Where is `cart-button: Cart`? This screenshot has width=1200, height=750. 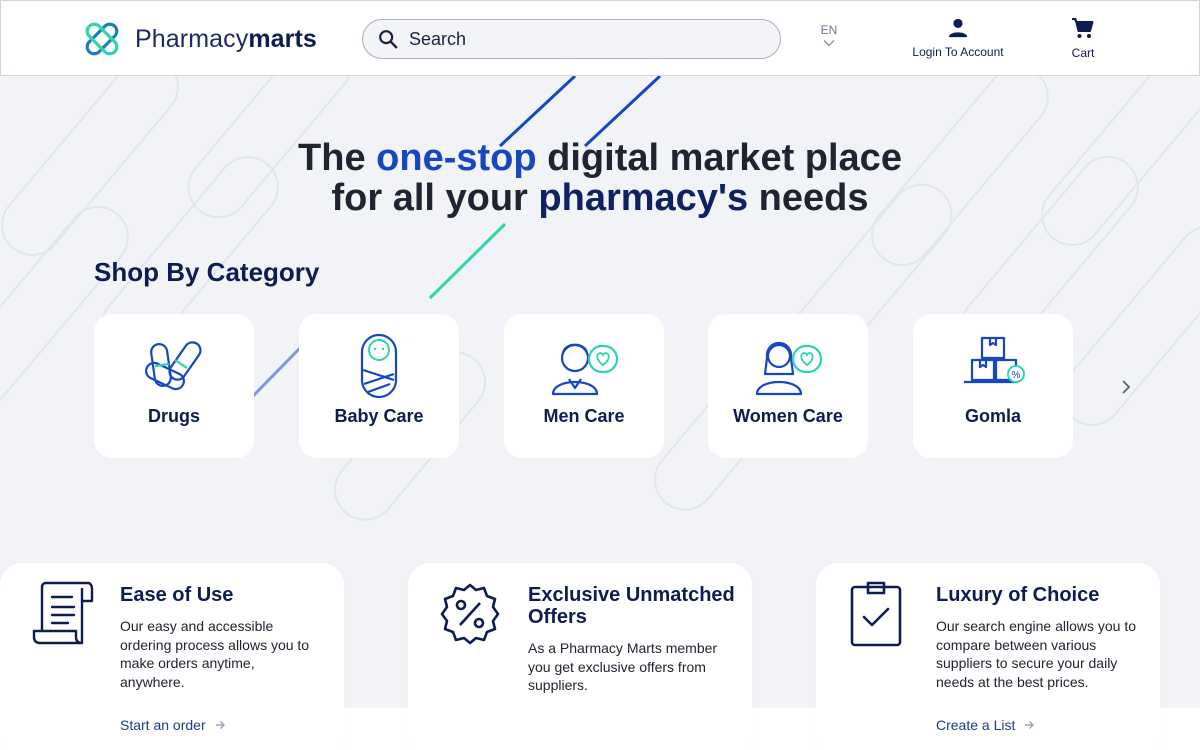 cart-button: Cart is located at coordinates (1083, 38).